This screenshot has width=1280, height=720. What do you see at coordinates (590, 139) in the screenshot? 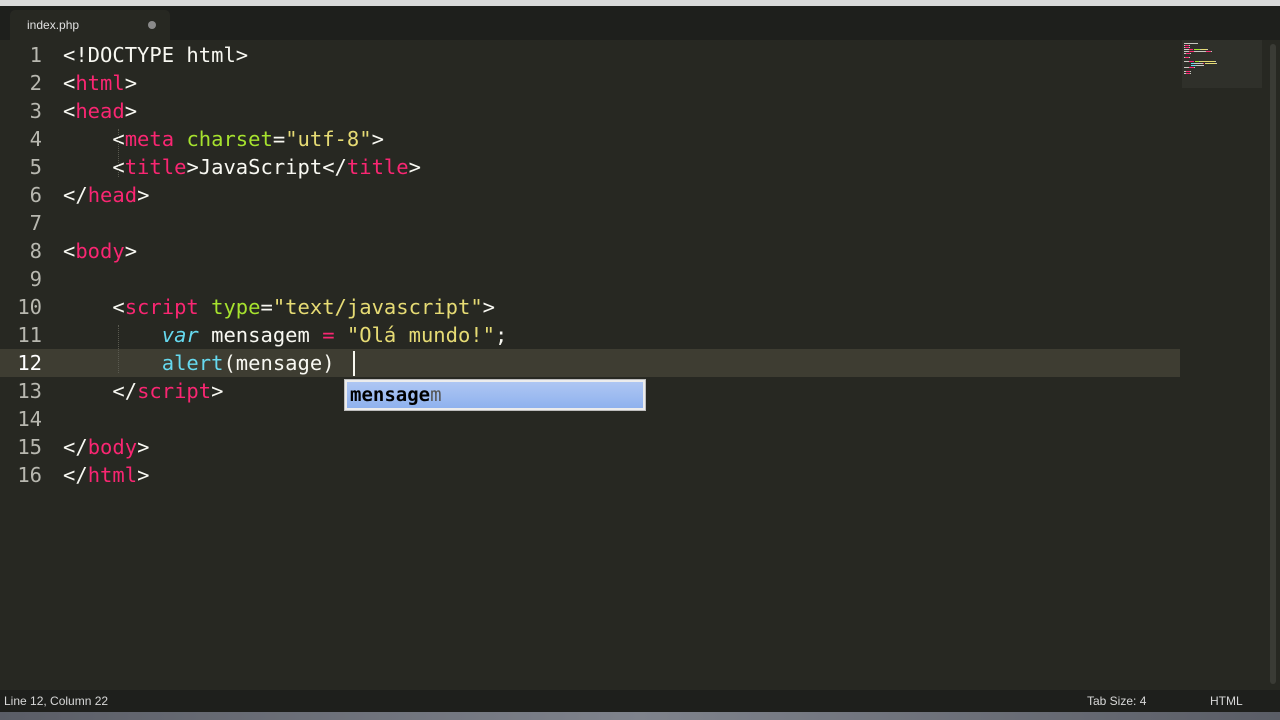
I see `code-line: 4 <meta charset="utf-8">` at bounding box center [590, 139].